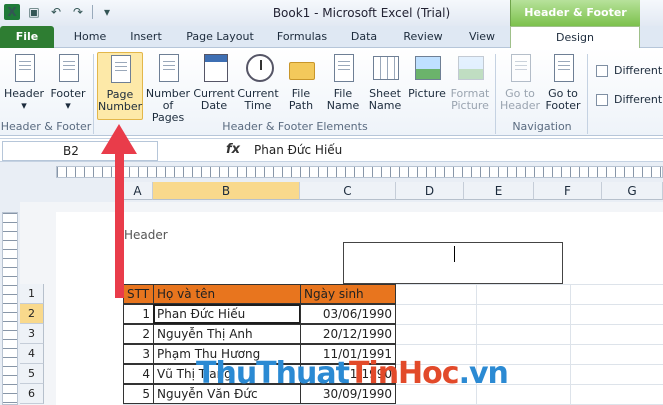 The image size is (663, 405). Describe the element at coordinates (423, 37) in the screenshot. I see `tab-review: Review` at that location.